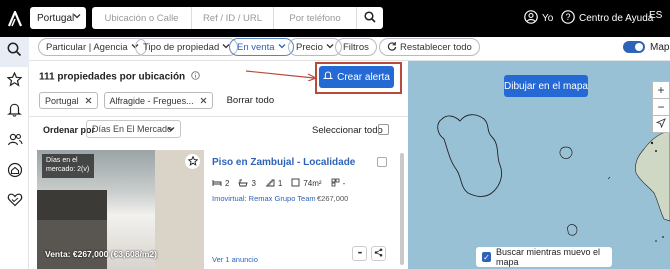 This screenshot has height=269, width=670. What do you see at coordinates (661, 90) in the screenshot?
I see `zoom-in-button: +` at bounding box center [661, 90].